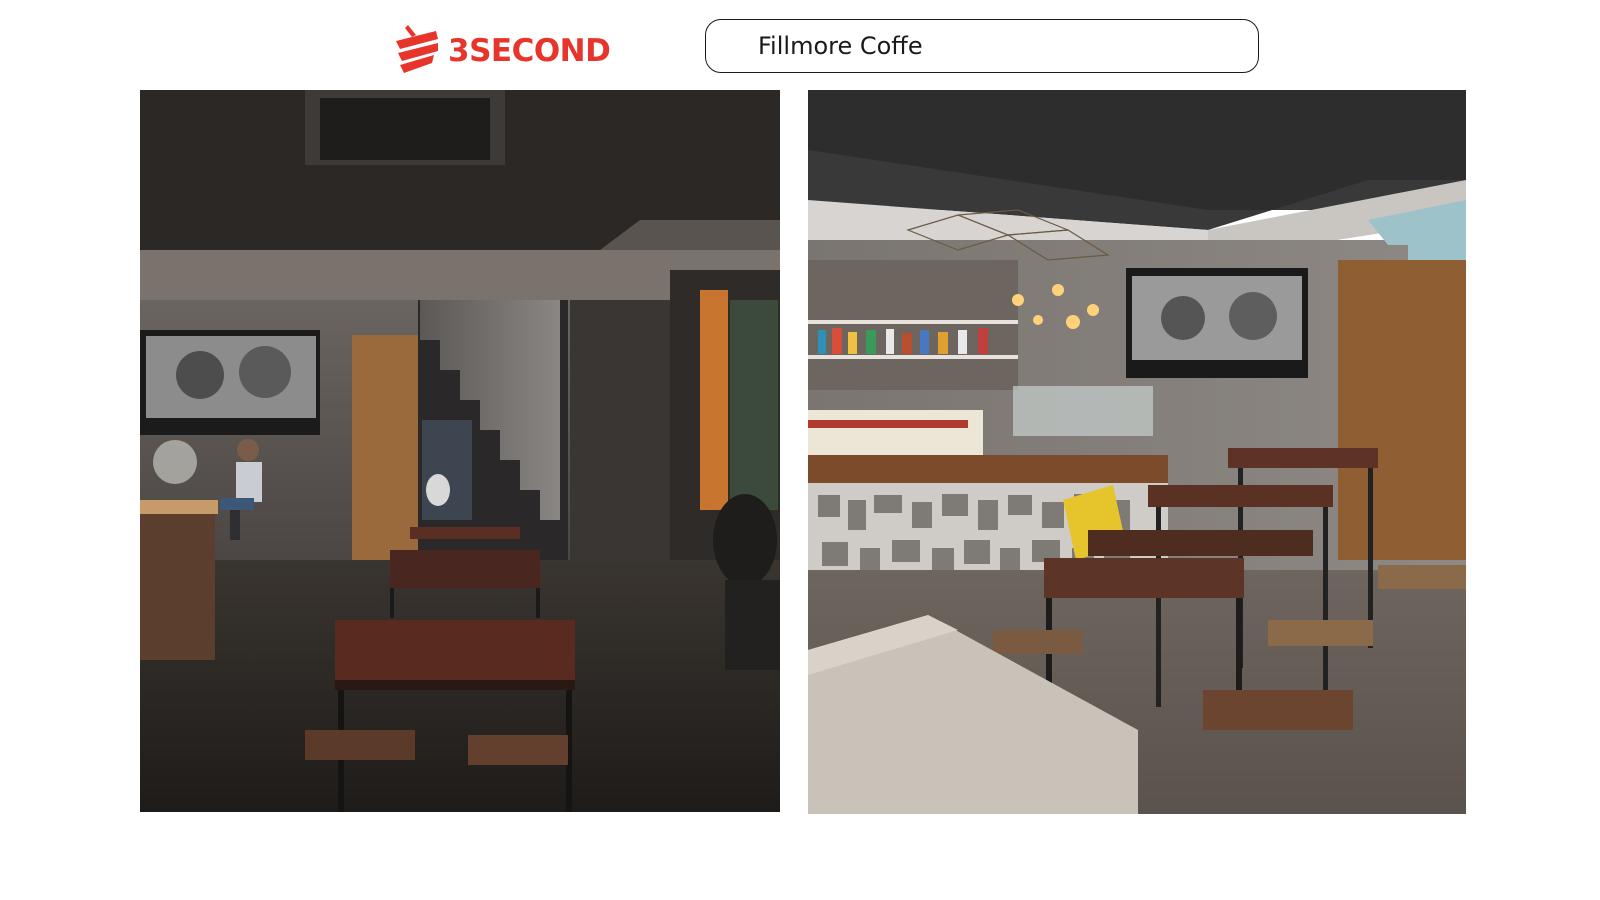  What do you see at coordinates (840, 46) in the screenshot?
I see `location-title: Fillmore Coffe` at bounding box center [840, 46].